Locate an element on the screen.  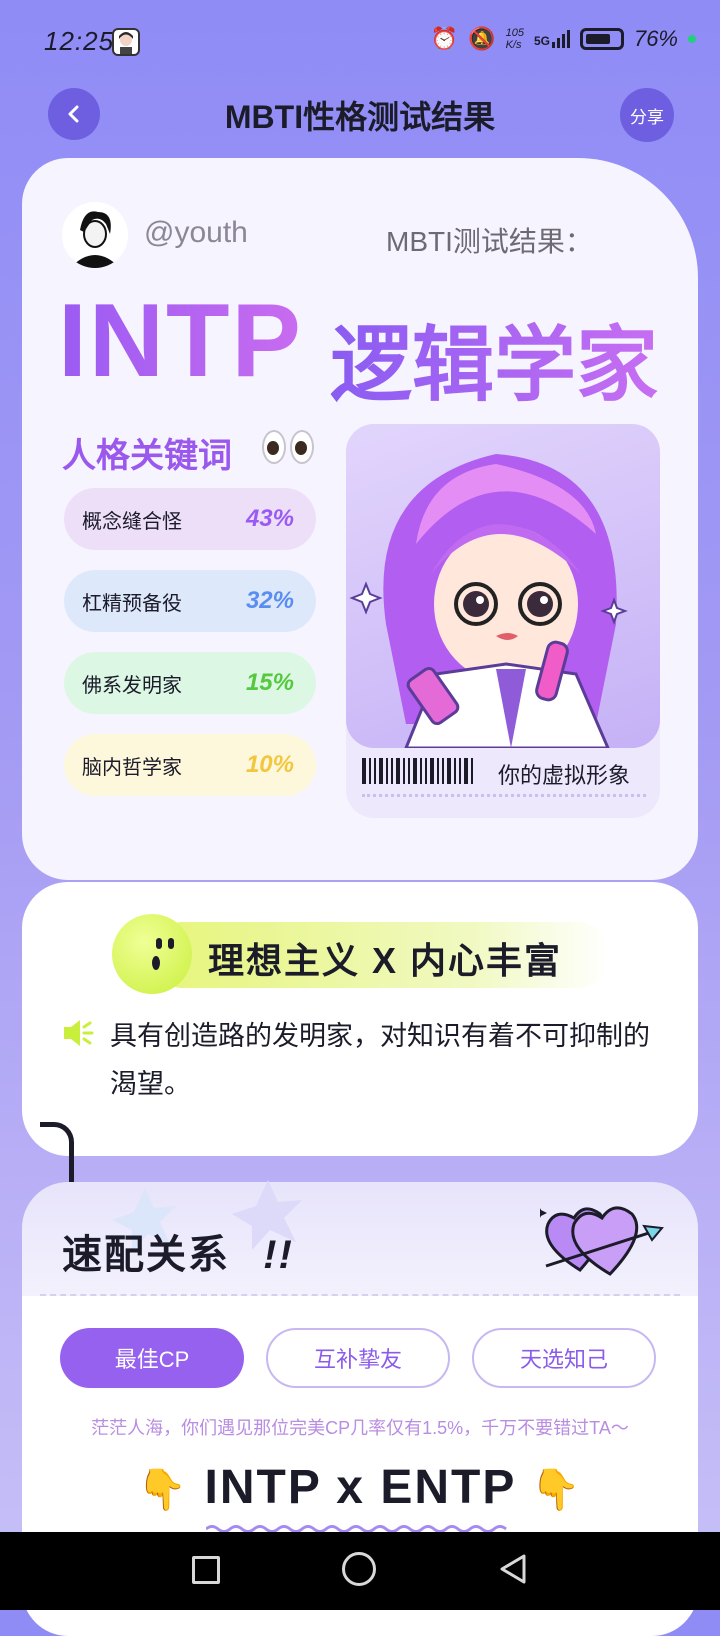
keyword-label: 杠精预备役 is located at coordinates (132, 603).